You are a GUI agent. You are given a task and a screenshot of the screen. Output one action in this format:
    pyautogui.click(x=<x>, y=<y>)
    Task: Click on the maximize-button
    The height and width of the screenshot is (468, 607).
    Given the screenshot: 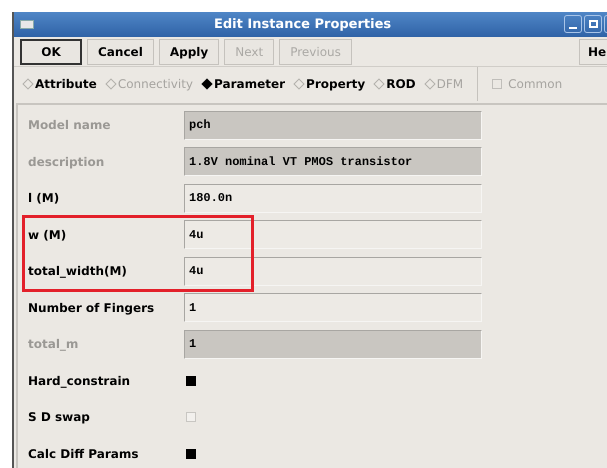 What is the action you would take?
    pyautogui.click(x=593, y=24)
    